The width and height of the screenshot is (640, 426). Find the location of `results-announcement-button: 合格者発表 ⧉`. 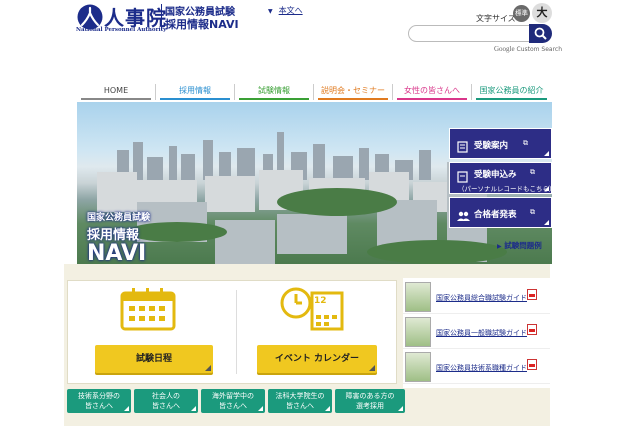

results-announcement-button: 合格者発表 ⧉ is located at coordinates (500, 212).